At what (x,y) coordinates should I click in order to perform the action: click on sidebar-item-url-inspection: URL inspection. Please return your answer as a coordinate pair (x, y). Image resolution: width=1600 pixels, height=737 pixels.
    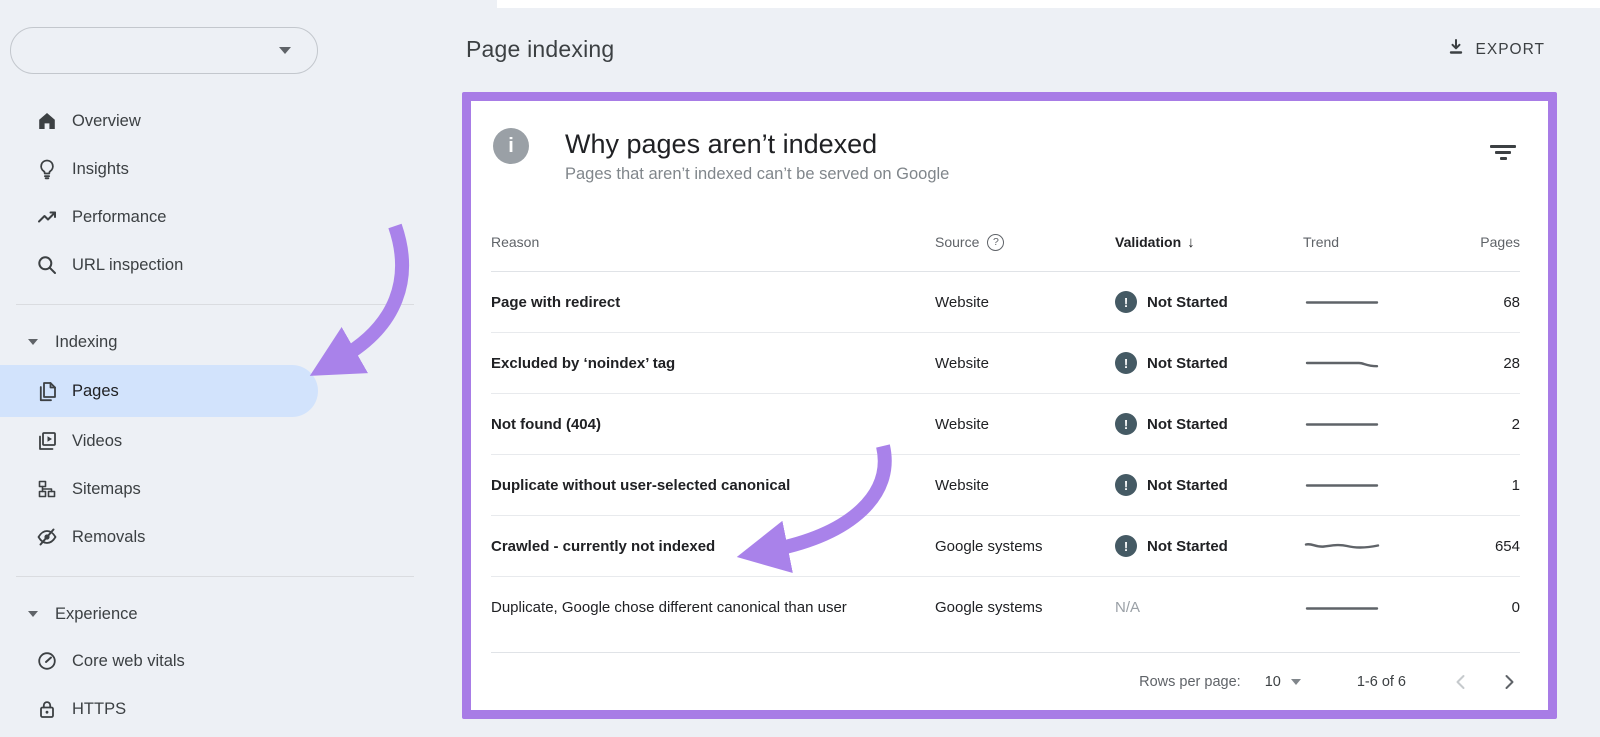
    Looking at the image, I should click on (215, 265).